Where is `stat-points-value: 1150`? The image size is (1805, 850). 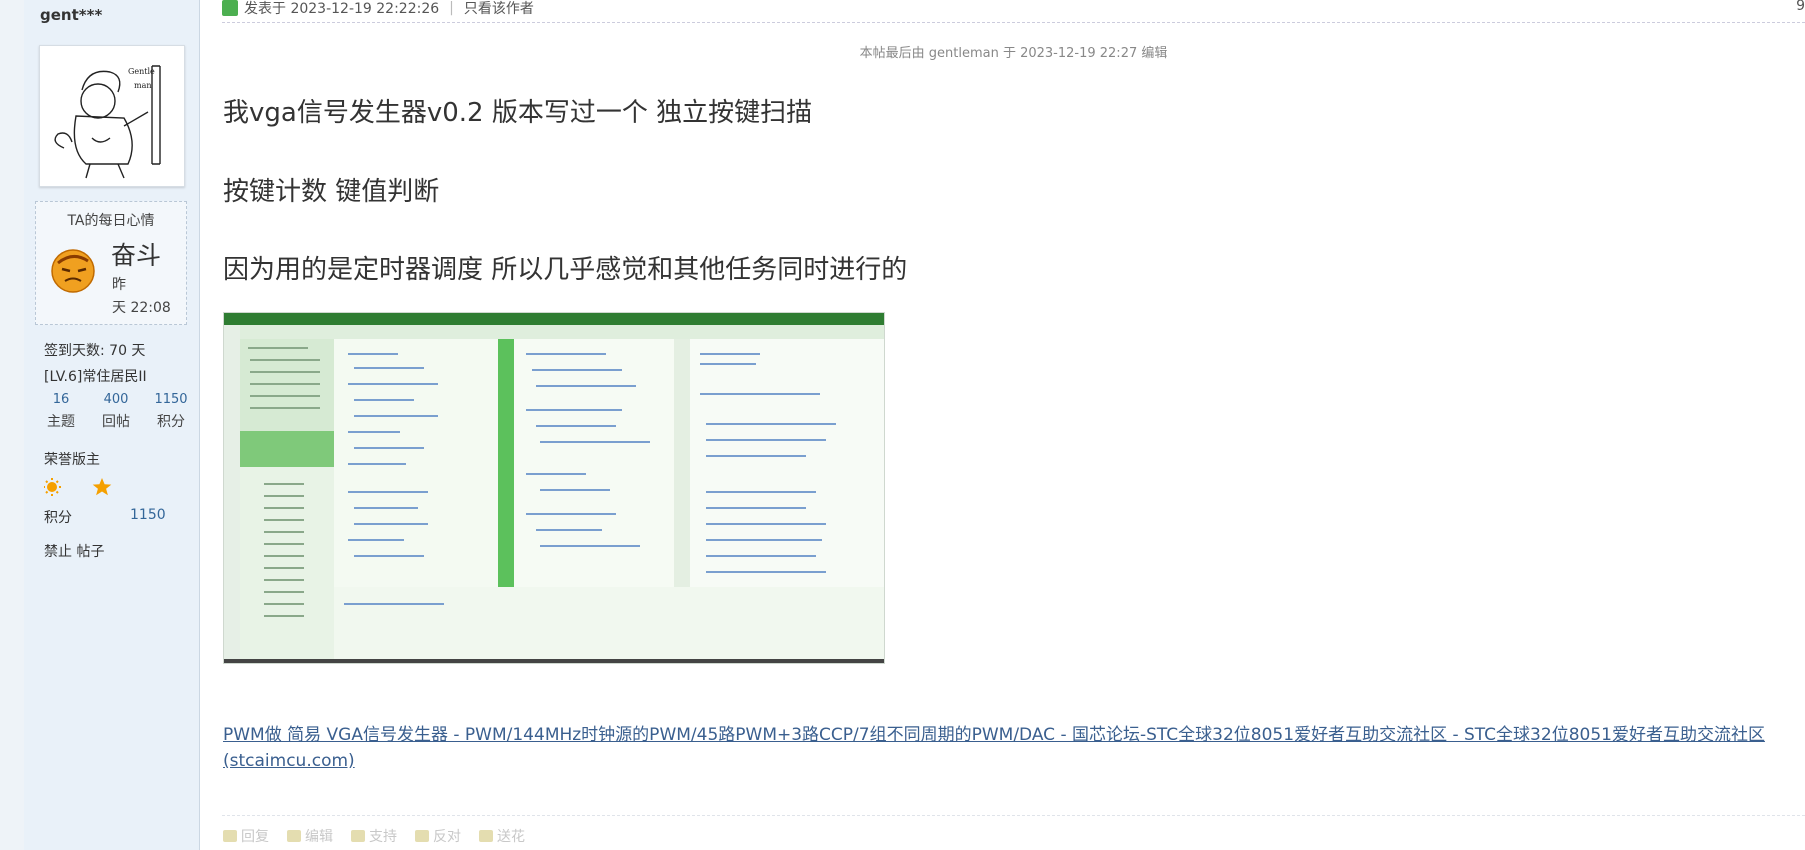 stat-points-value: 1150 is located at coordinates (171, 399).